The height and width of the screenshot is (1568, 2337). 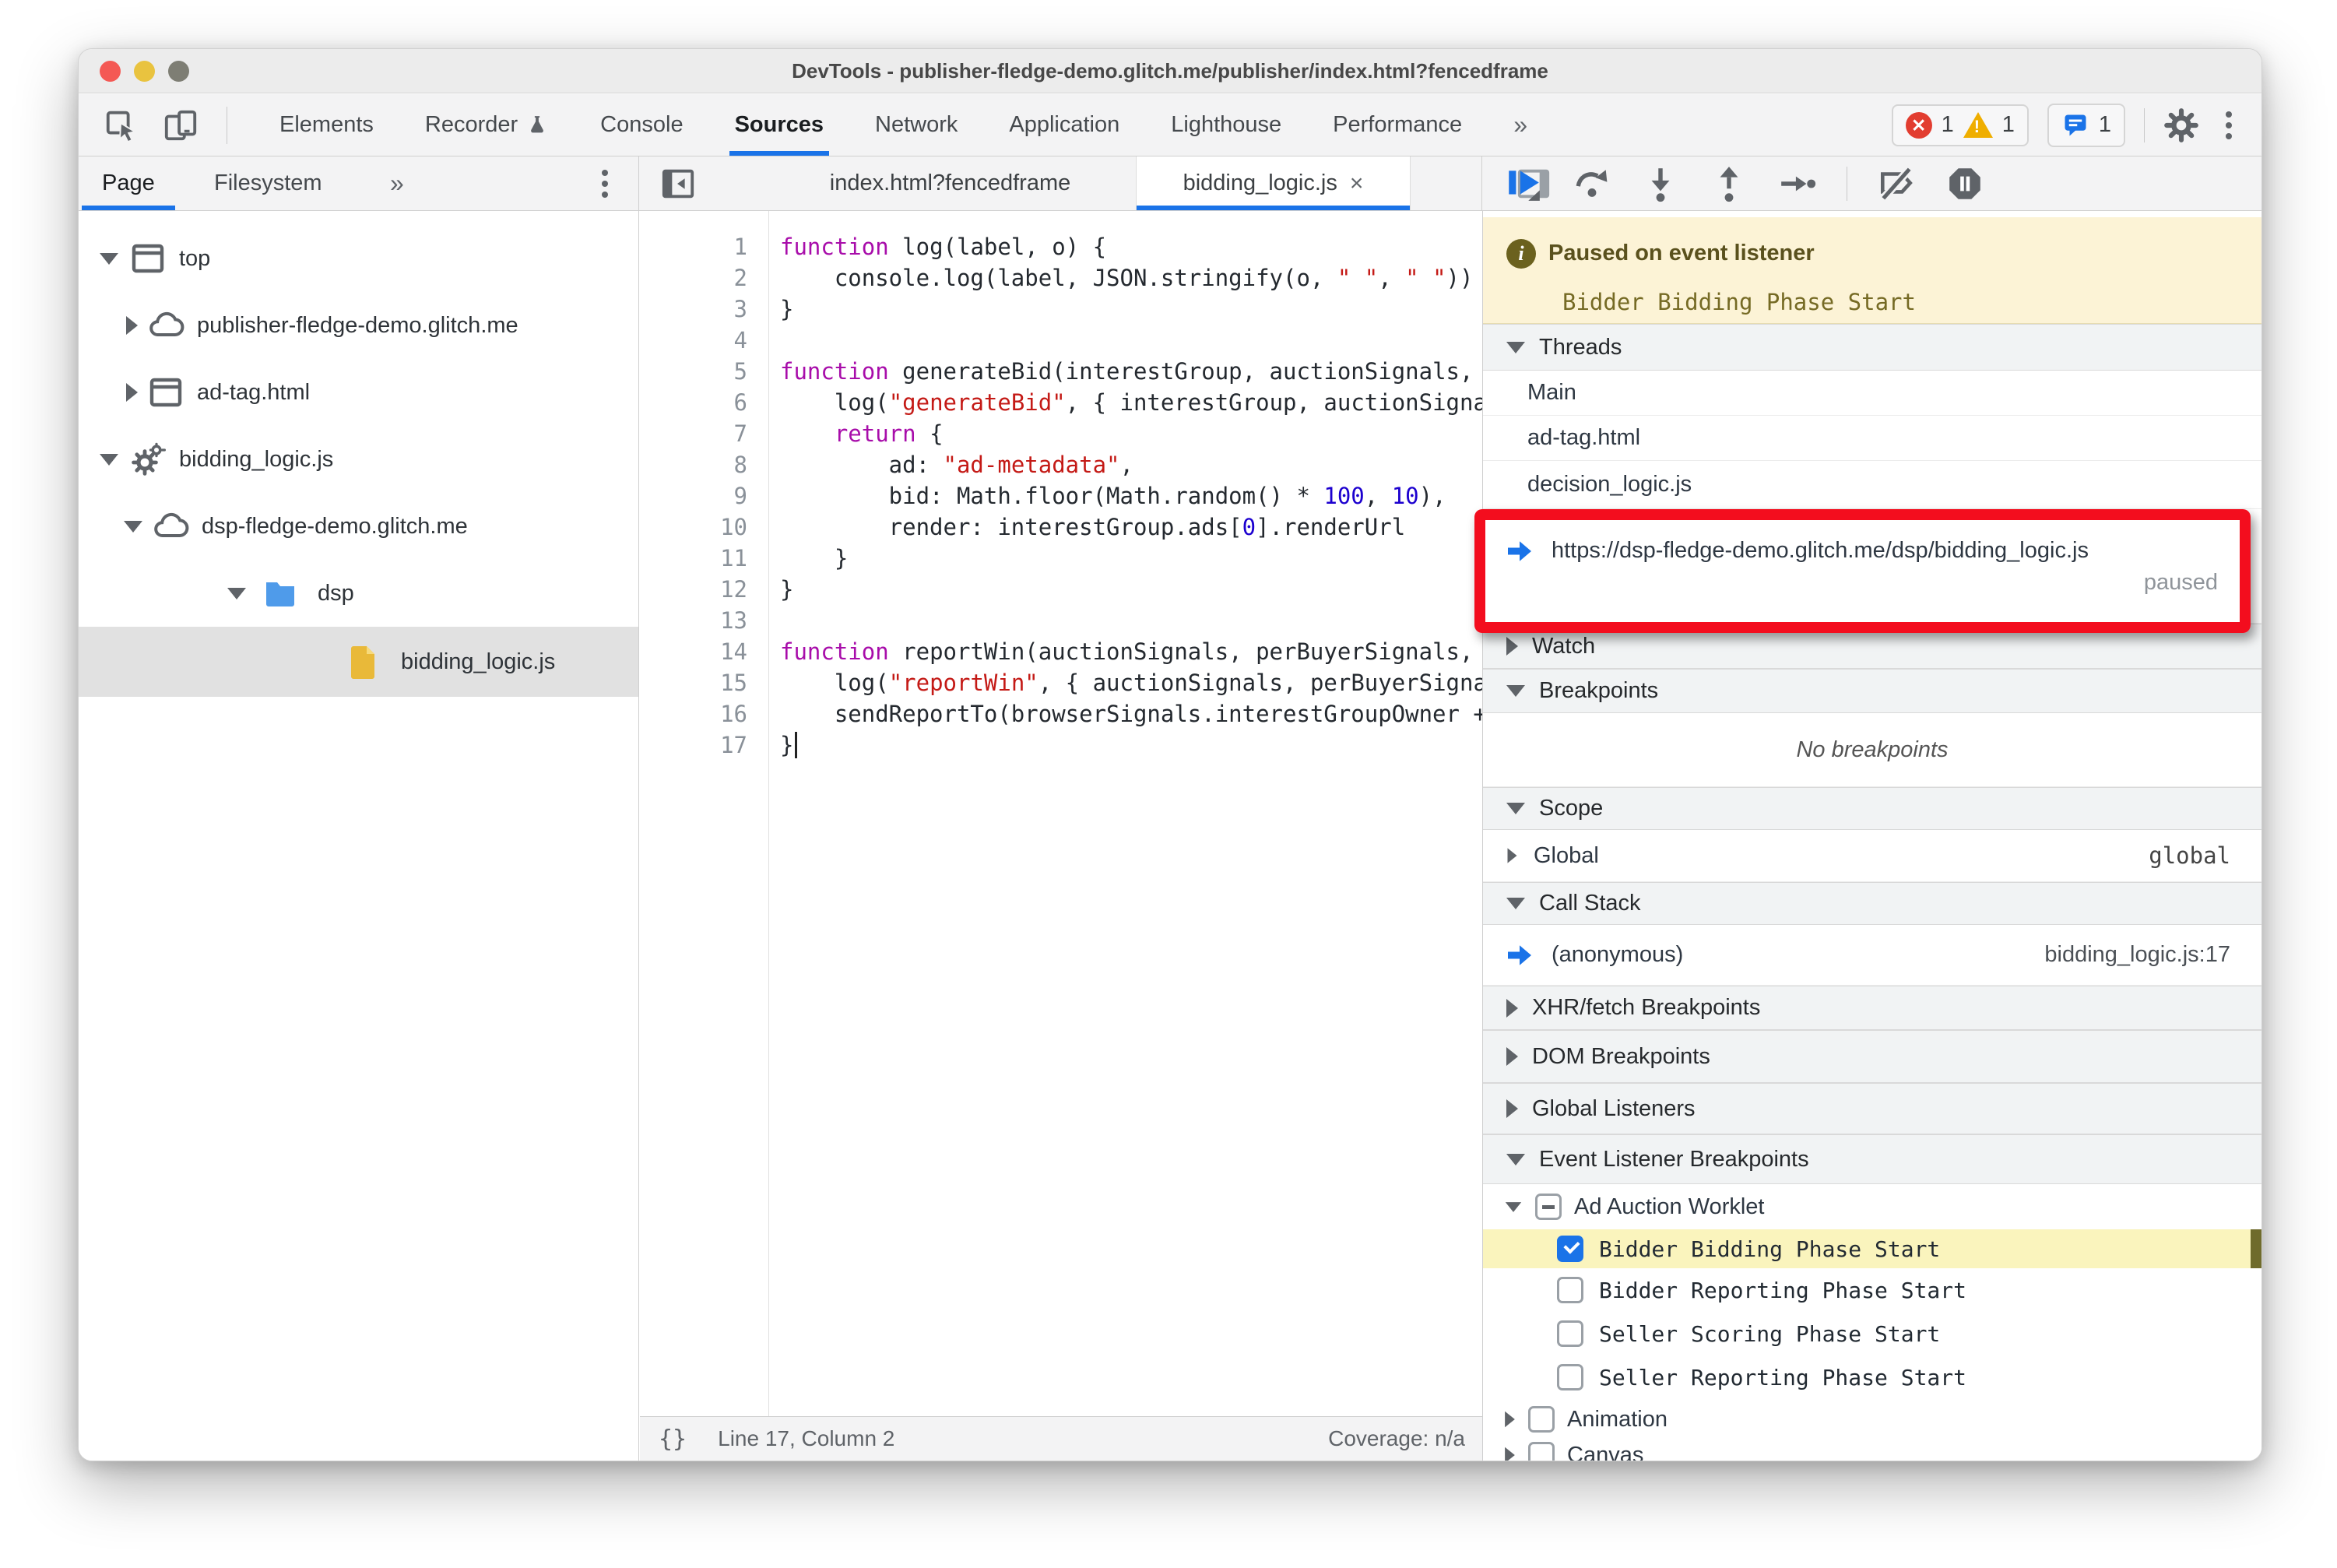 What do you see at coordinates (1960, 125) in the screenshot?
I see `errors-warnings-badge: ✕ 1 1` at bounding box center [1960, 125].